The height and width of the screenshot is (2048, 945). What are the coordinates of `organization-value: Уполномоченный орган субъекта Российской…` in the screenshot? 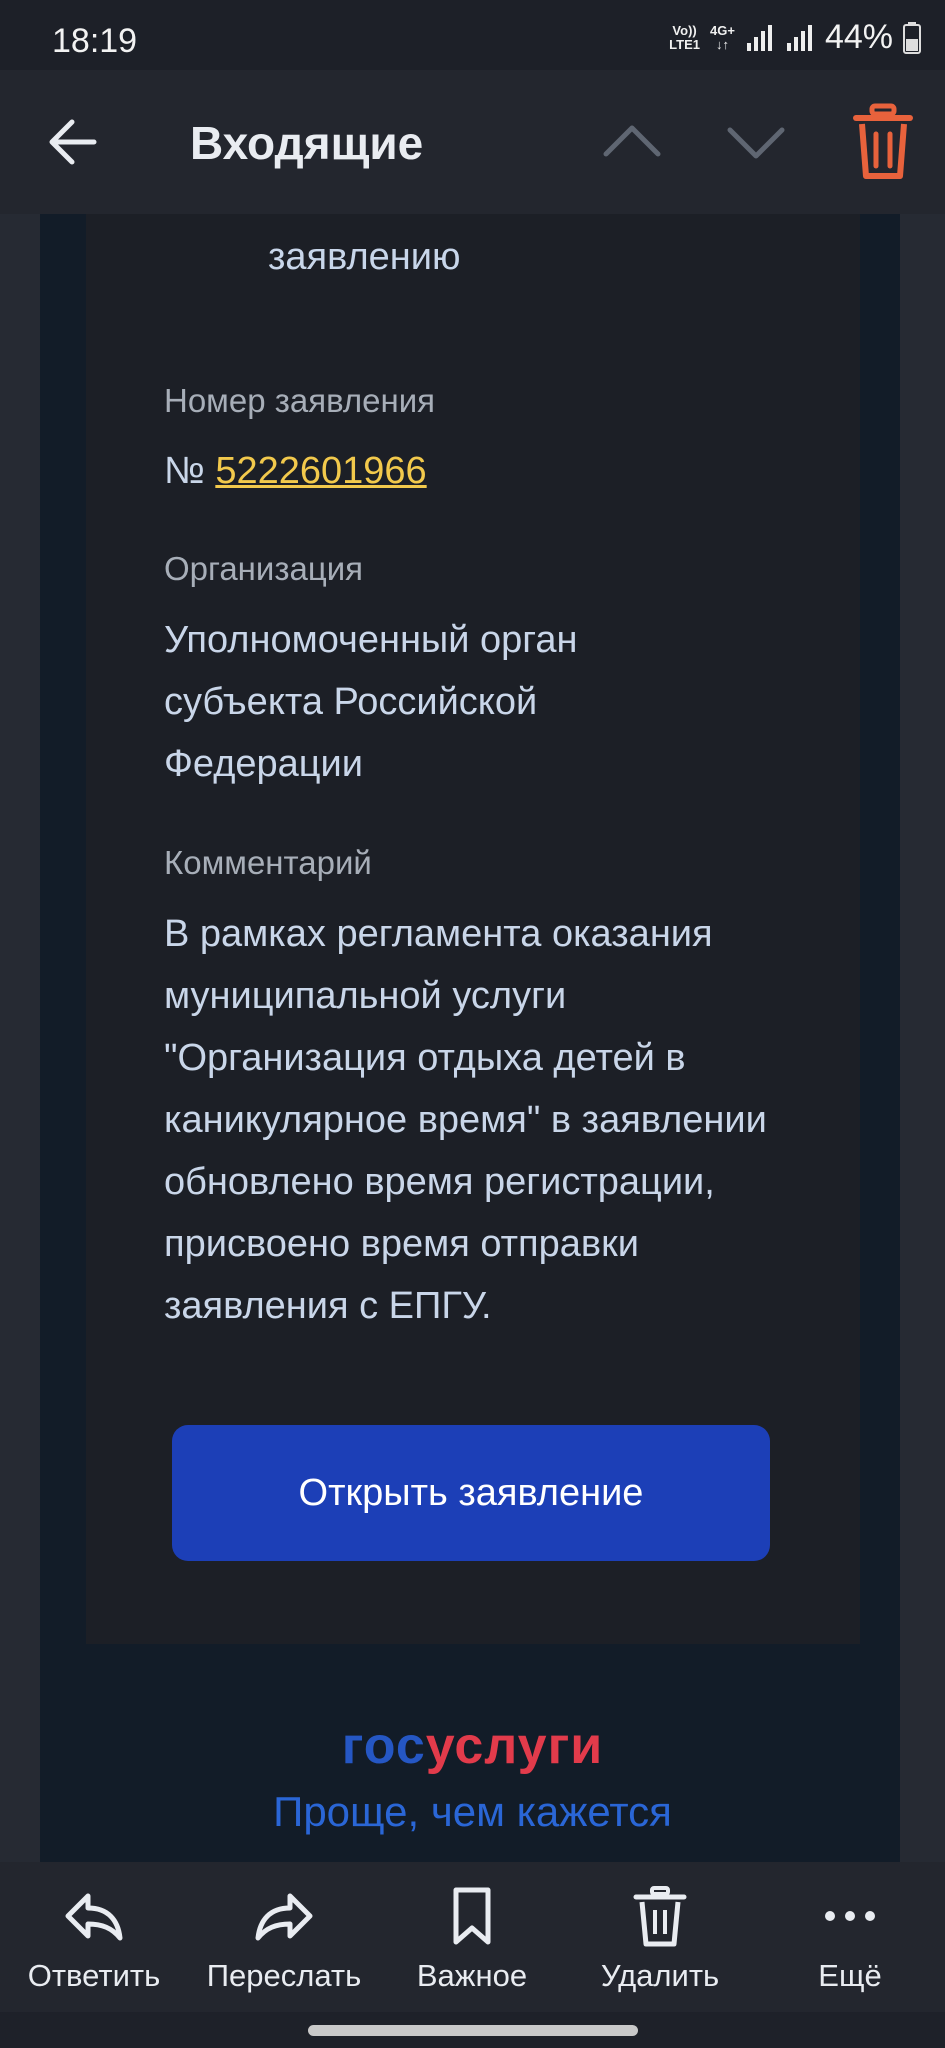 It's located at (371, 702).